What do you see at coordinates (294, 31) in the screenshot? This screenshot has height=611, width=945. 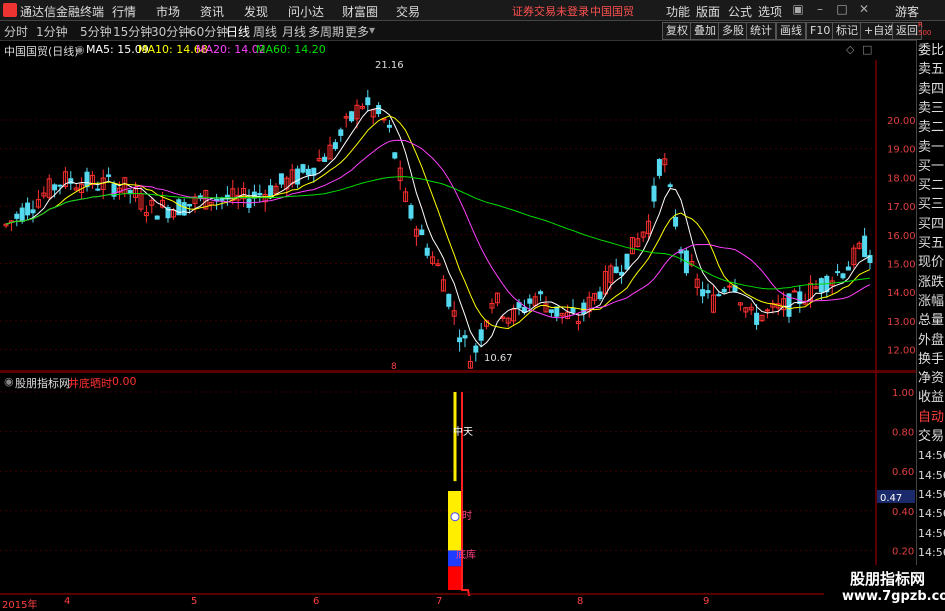 I see `tab-monthly: 月线` at bounding box center [294, 31].